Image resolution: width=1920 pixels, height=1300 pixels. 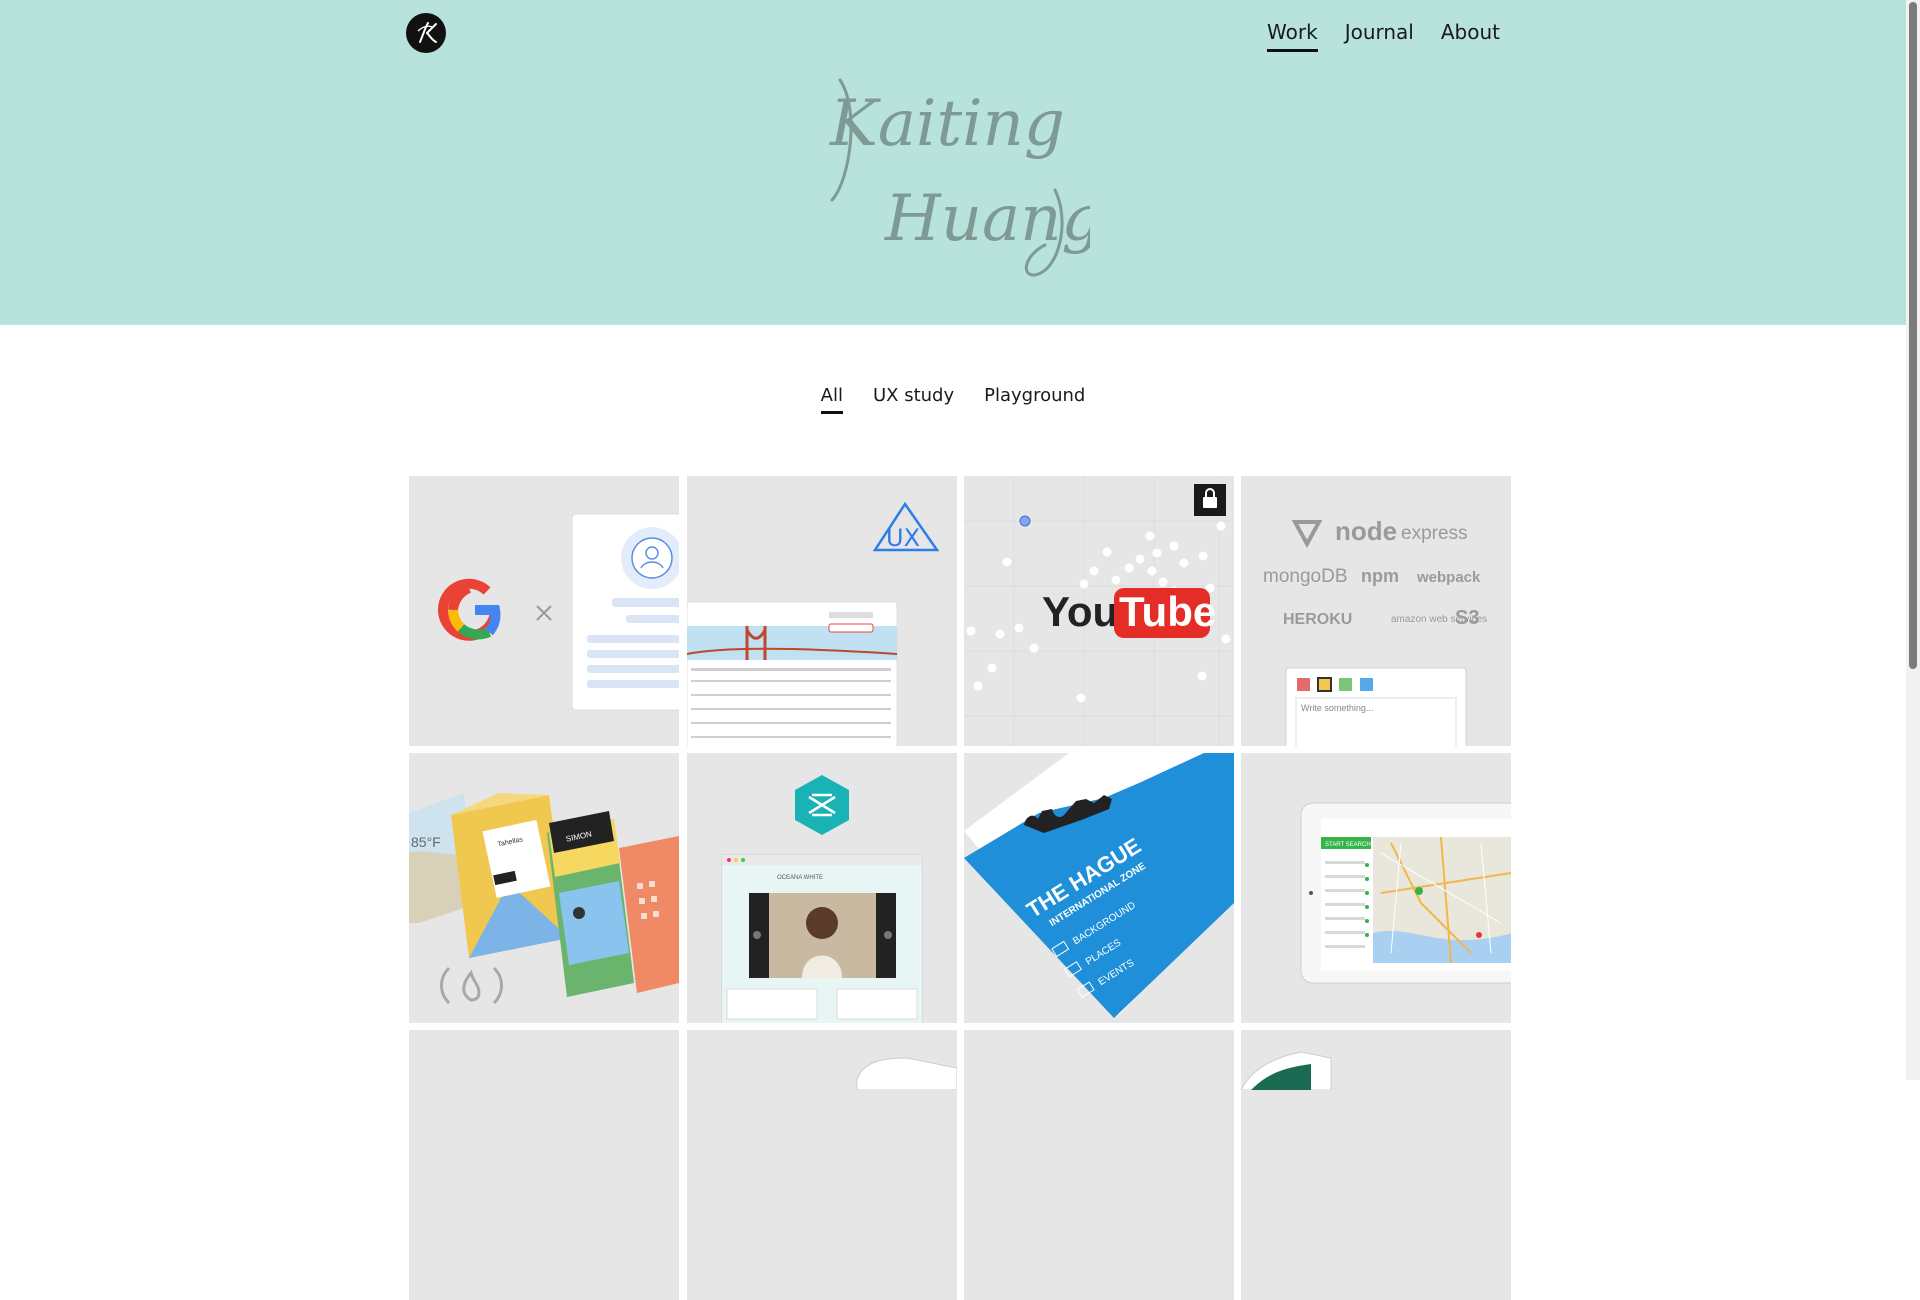 What do you see at coordinates (822, 899) in the screenshot?
I see `gallery-illustration: OCEANA WHITE` at bounding box center [822, 899].